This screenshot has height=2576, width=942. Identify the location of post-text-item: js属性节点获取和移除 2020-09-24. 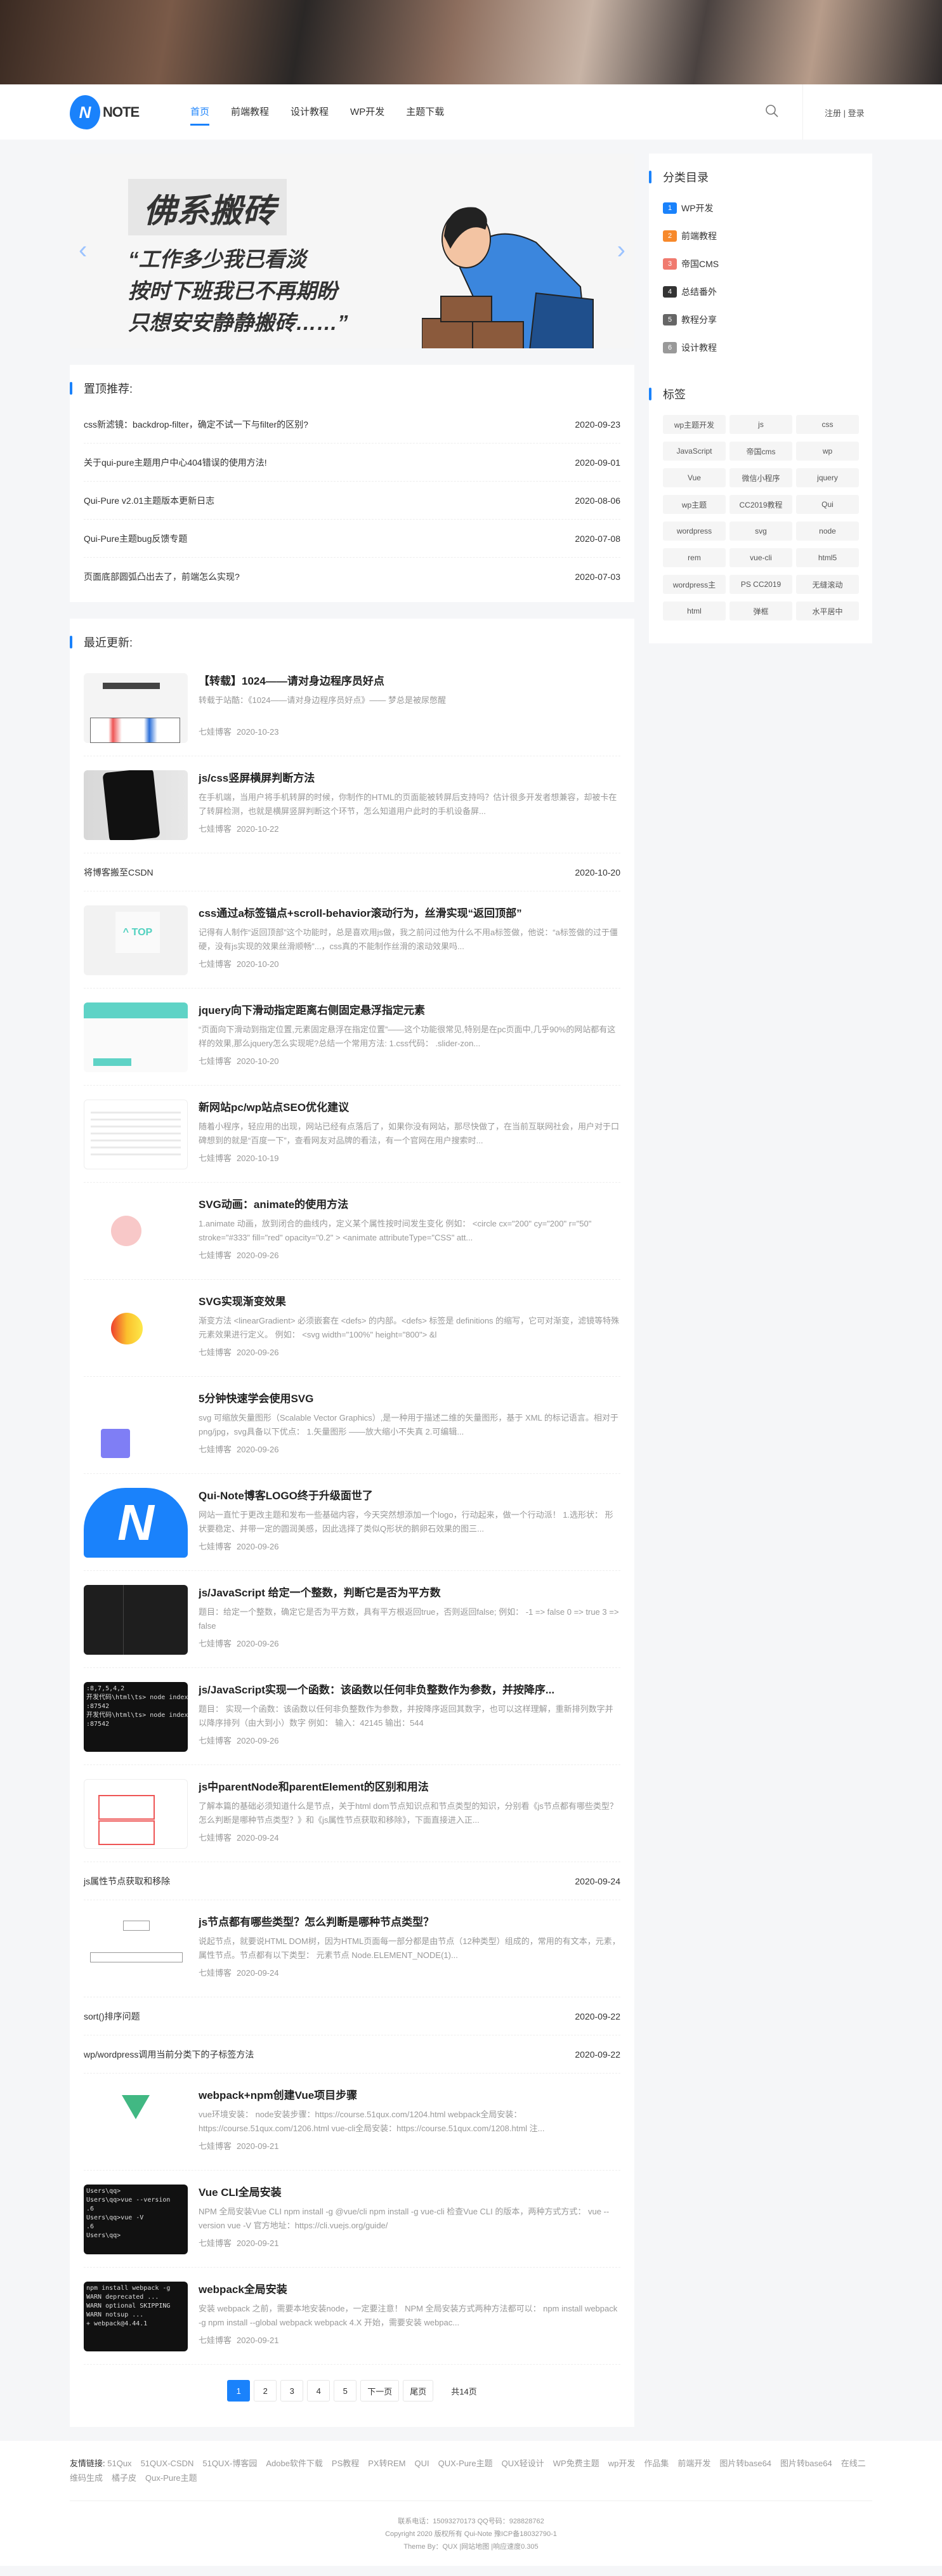
(352, 1881).